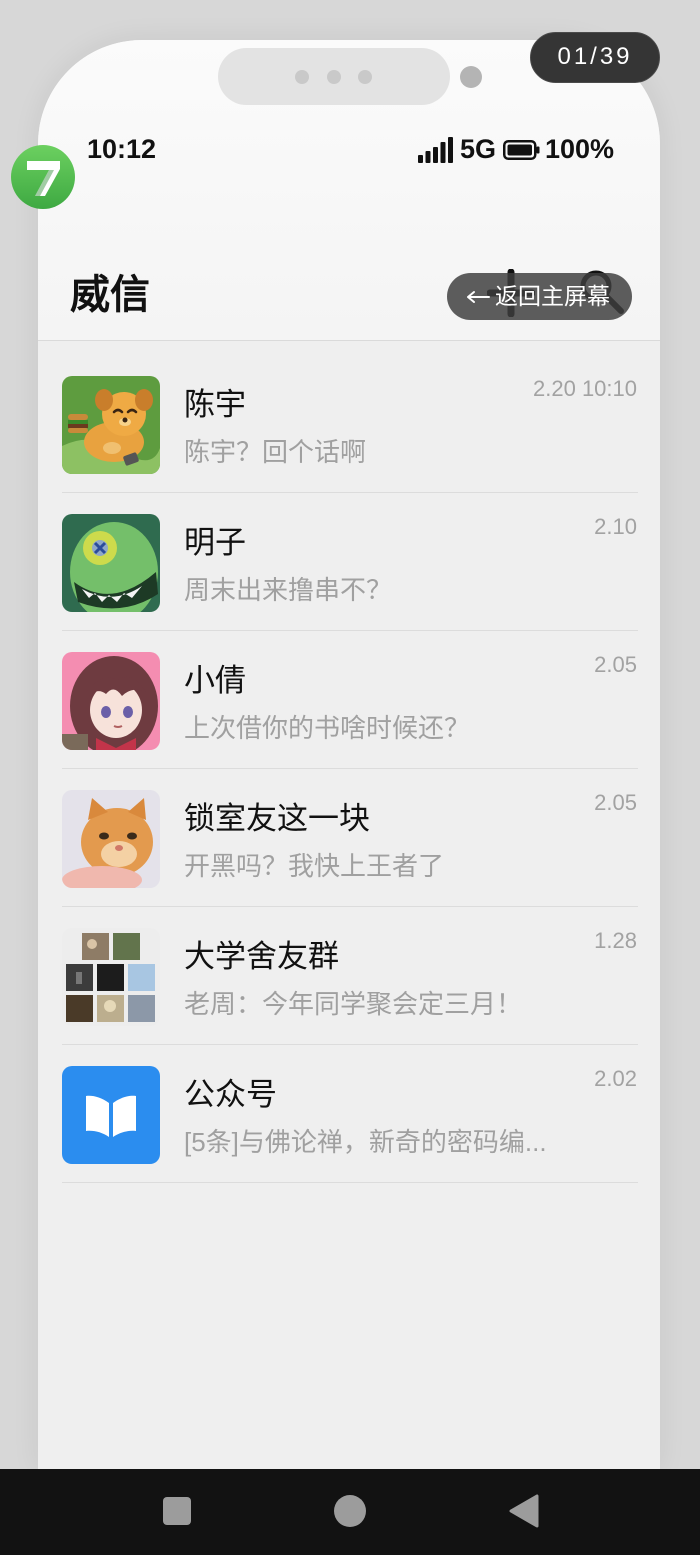 The width and height of the screenshot is (700, 1555). Describe the element at coordinates (110, 295) in the screenshot. I see `page-title: 威信` at that location.